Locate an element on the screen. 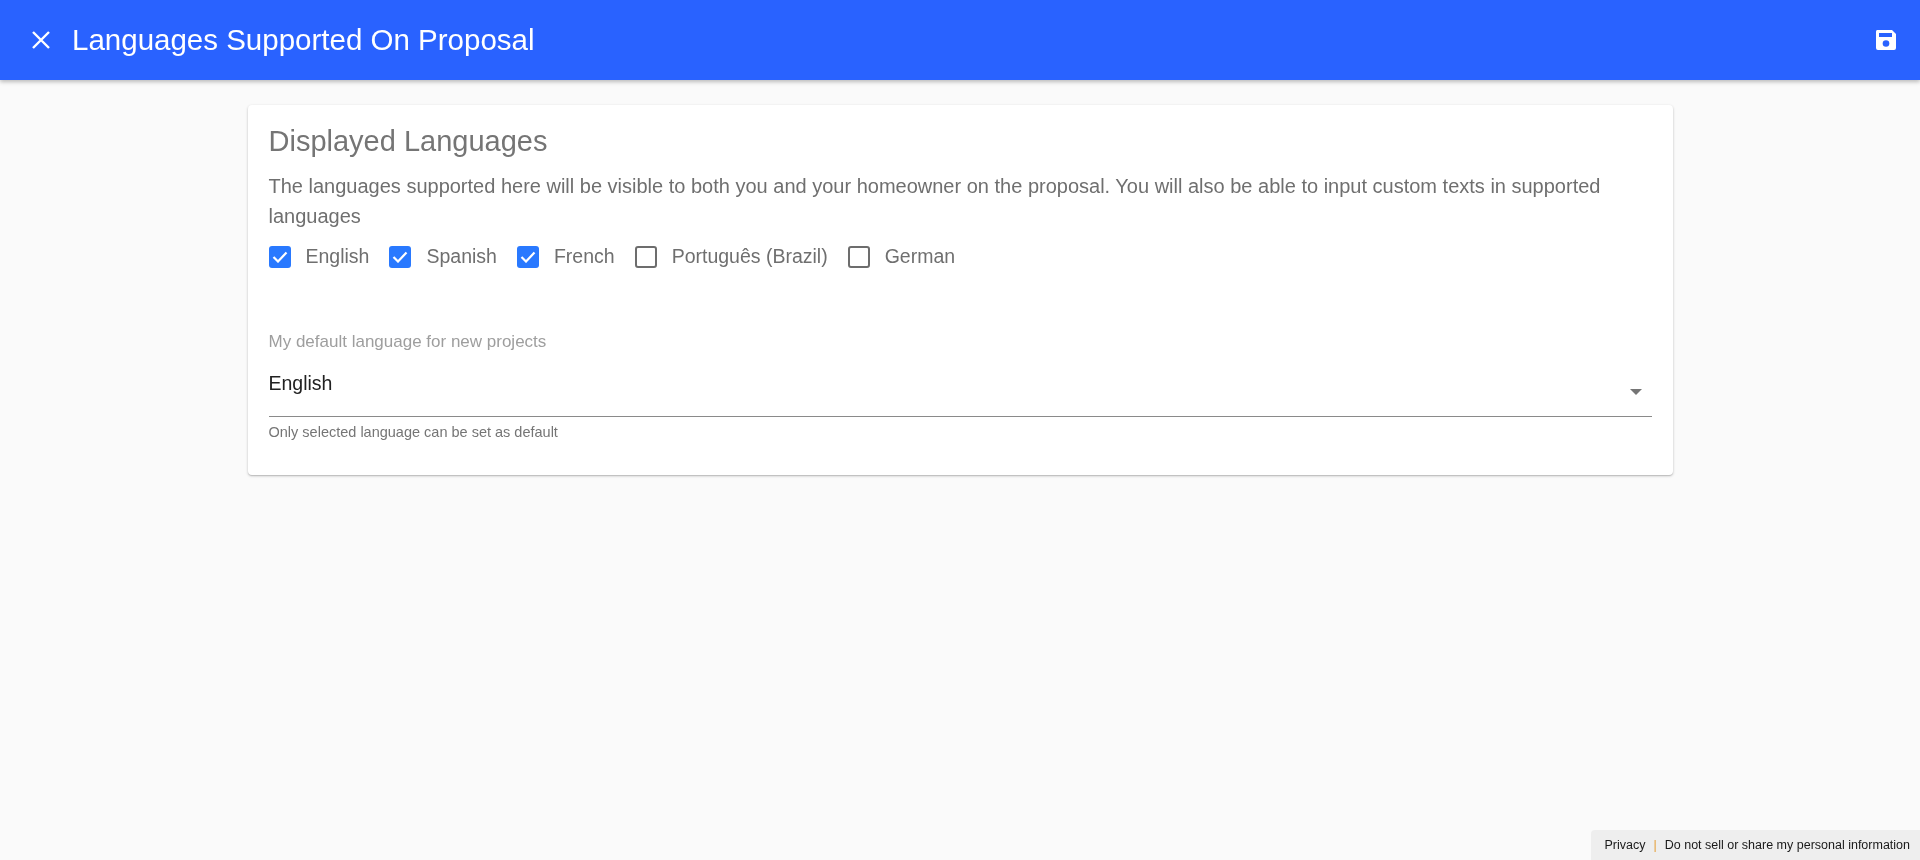  close-button is located at coordinates (41, 40).